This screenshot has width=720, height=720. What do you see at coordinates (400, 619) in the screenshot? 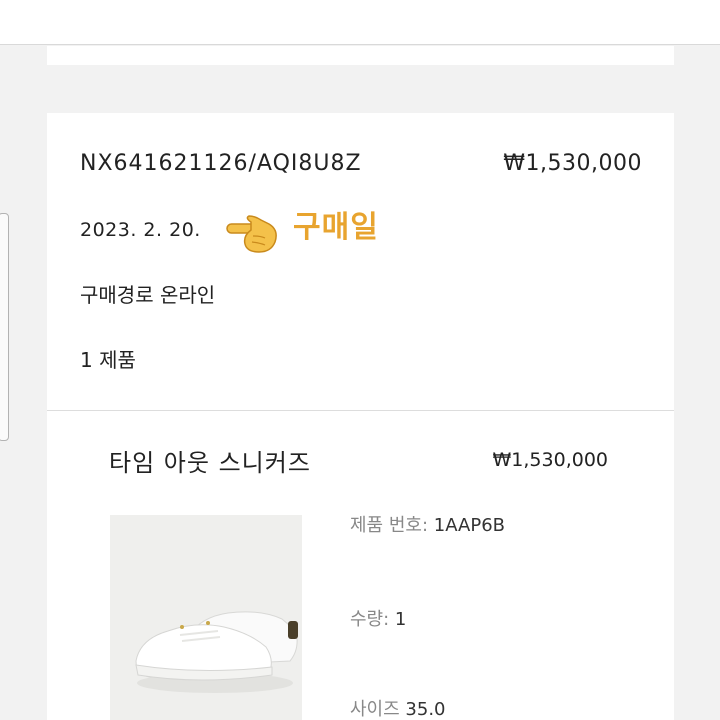
I see `quantity-value: 1` at bounding box center [400, 619].